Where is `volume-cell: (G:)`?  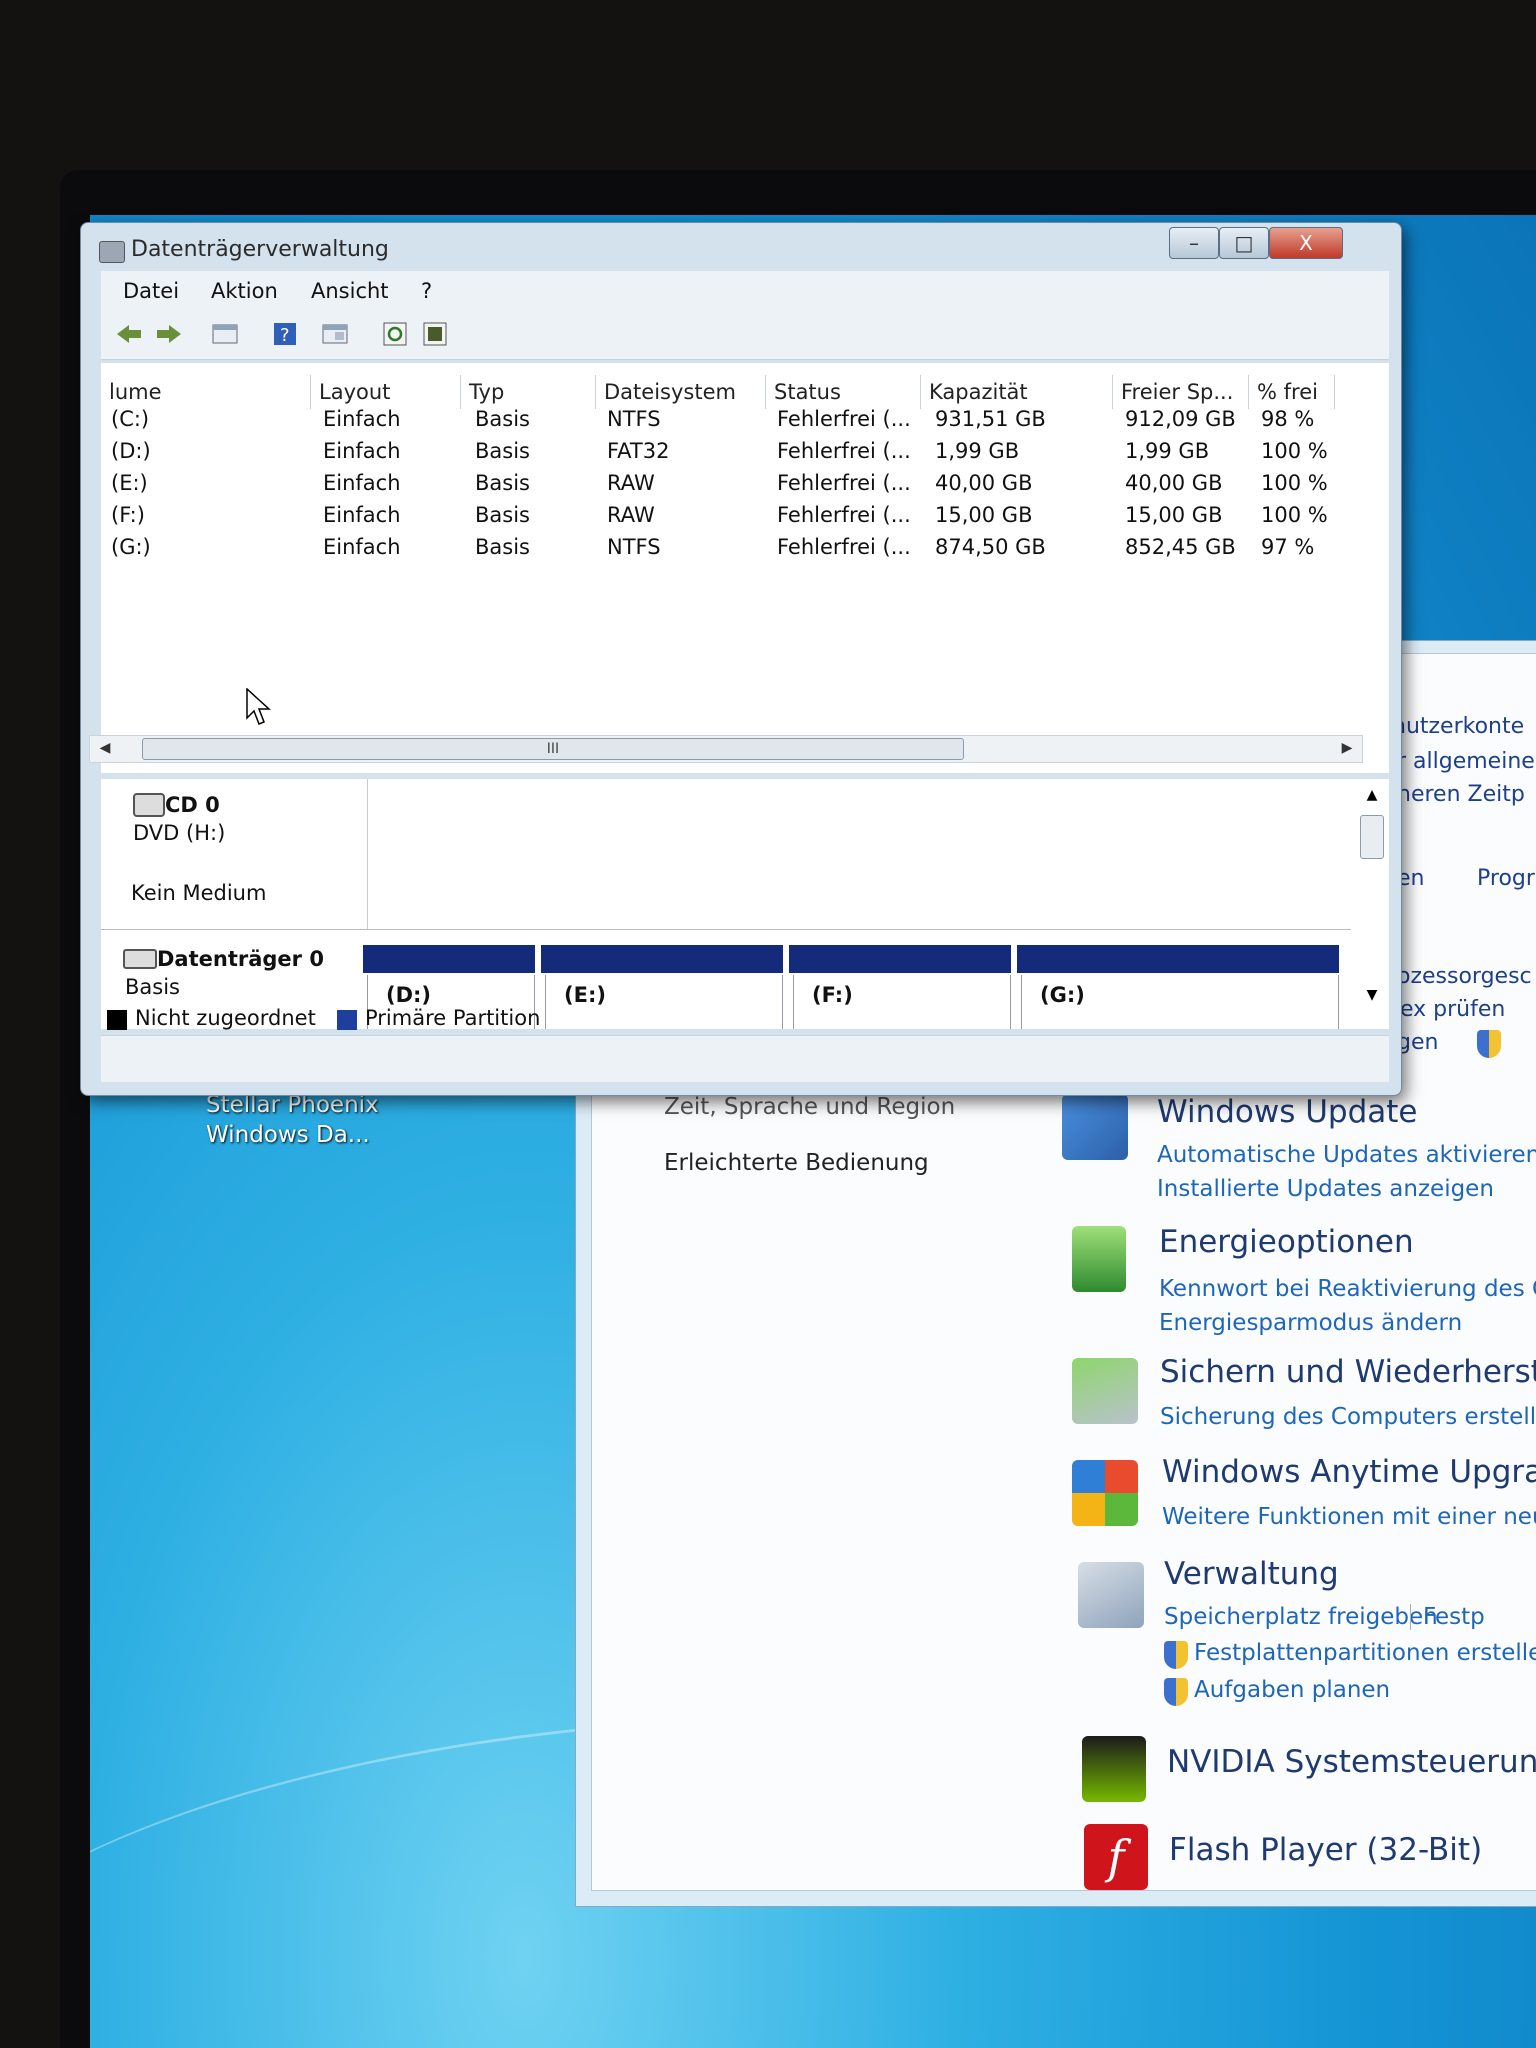 volume-cell: (G:) is located at coordinates (131, 547).